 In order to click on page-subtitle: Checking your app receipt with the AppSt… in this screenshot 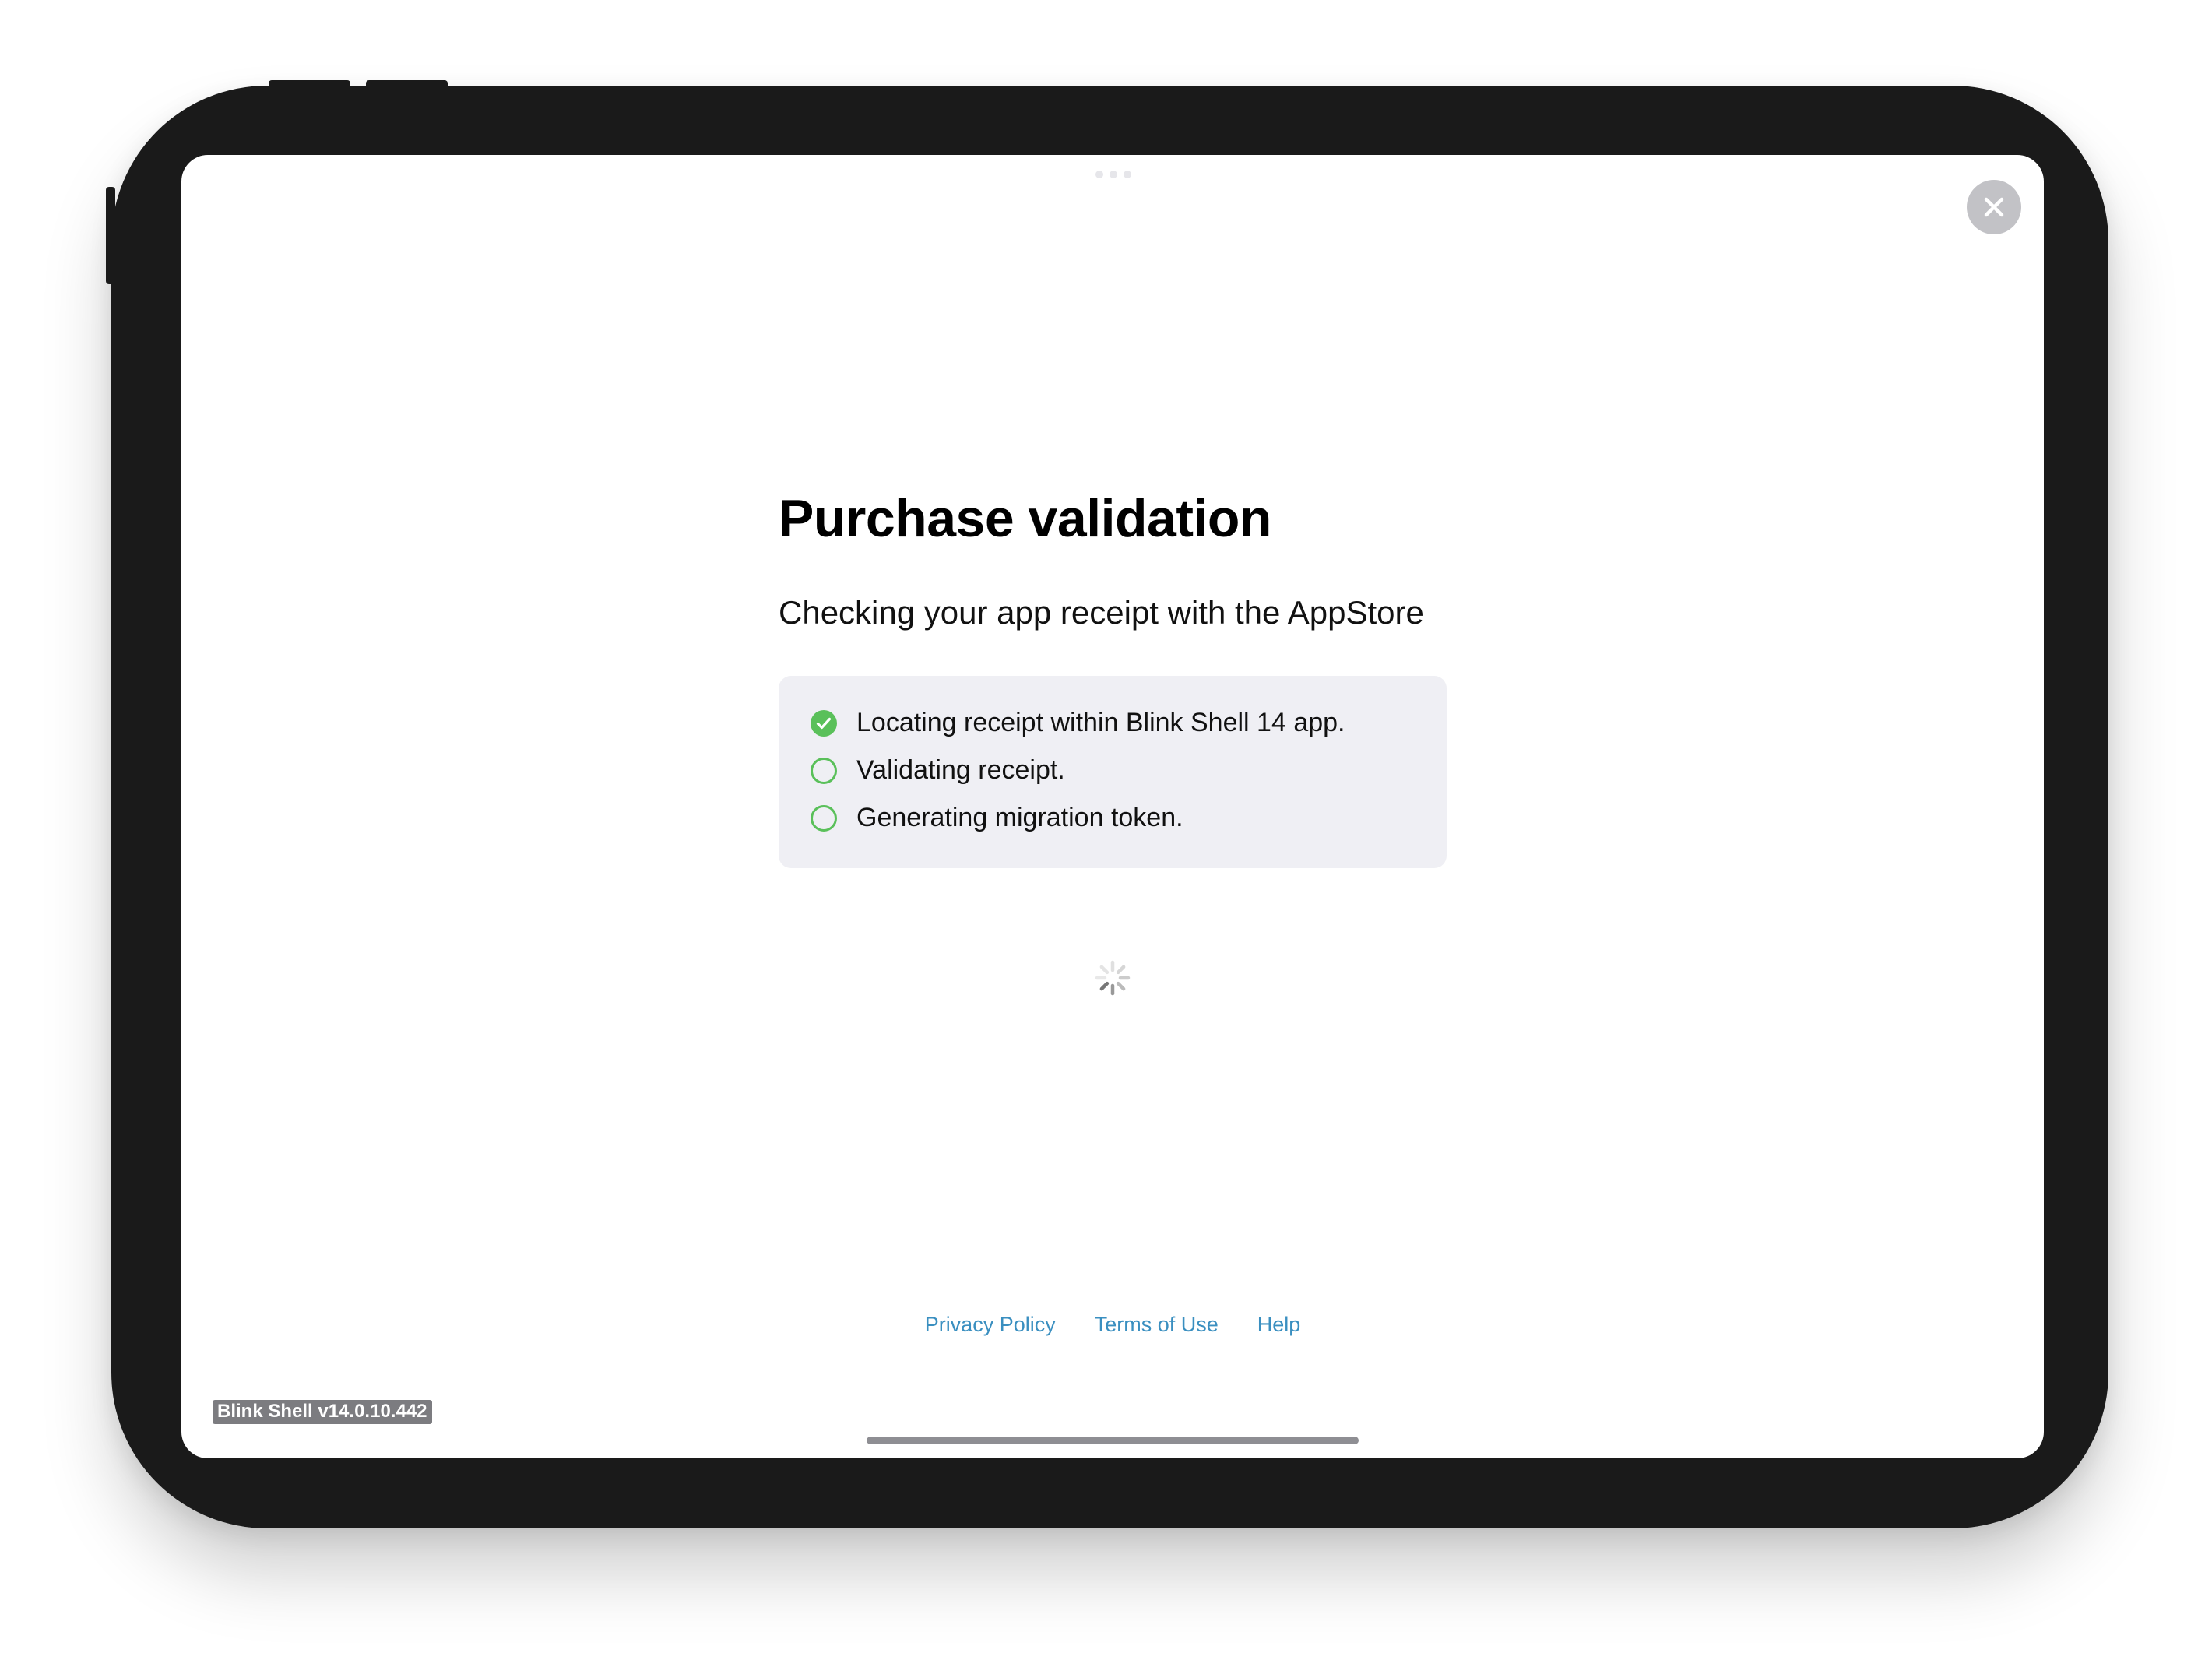, I will do `click(1101, 612)`.